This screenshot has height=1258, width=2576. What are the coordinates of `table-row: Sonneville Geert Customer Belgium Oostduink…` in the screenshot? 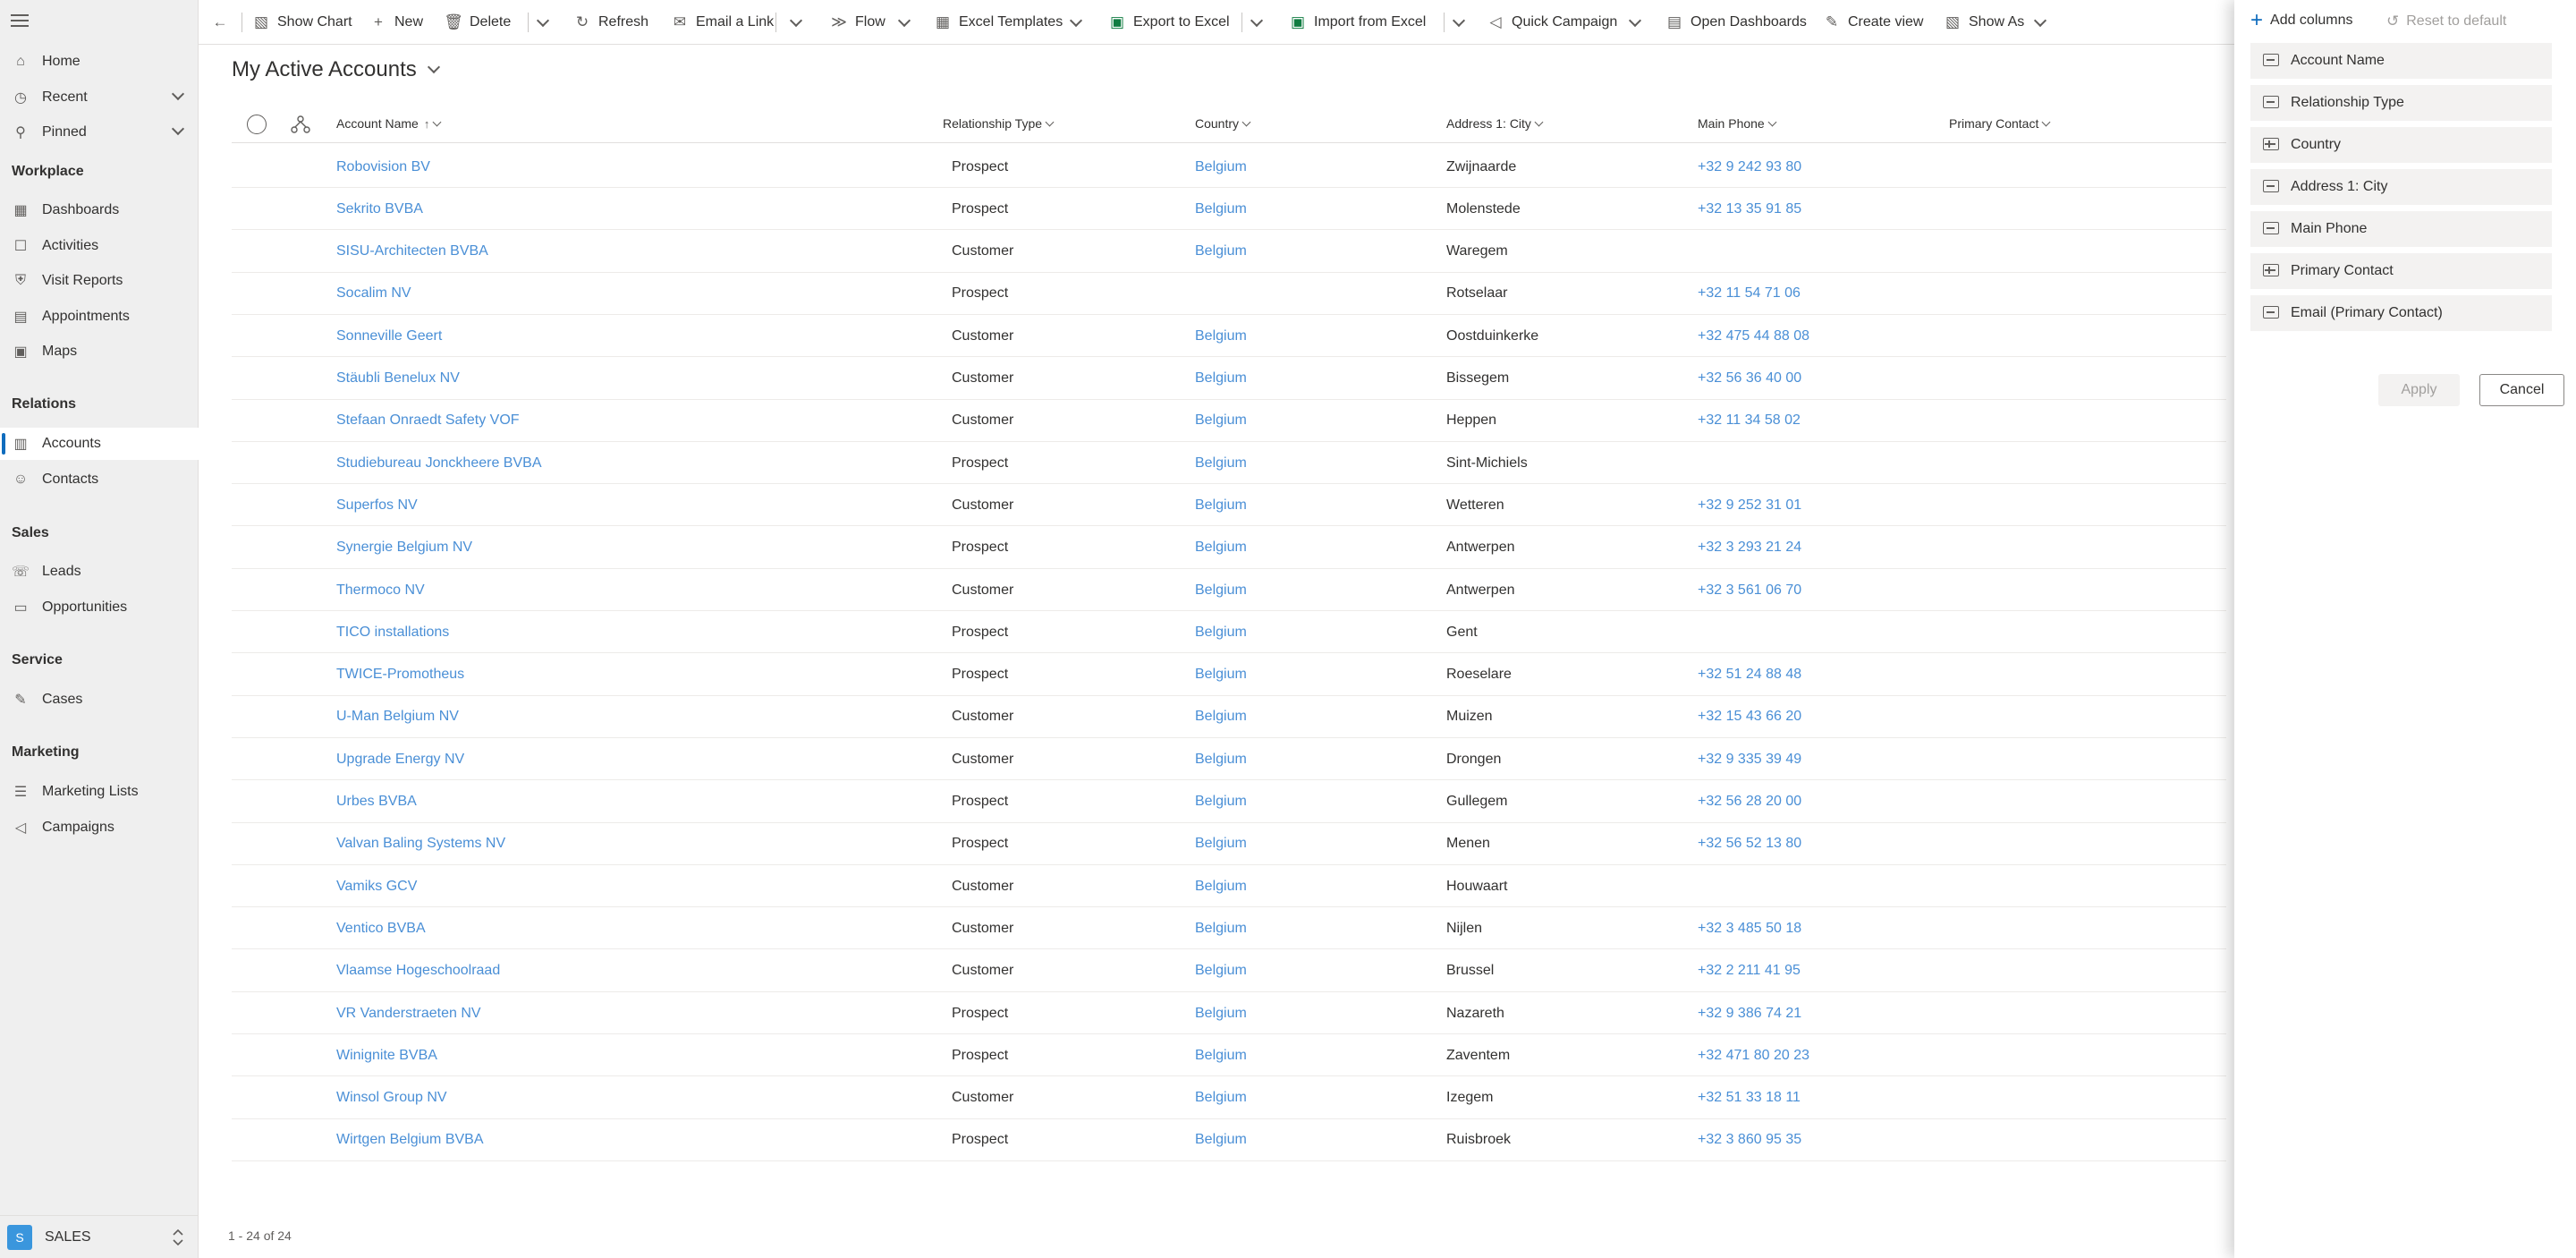 It's located at (1229, 337).